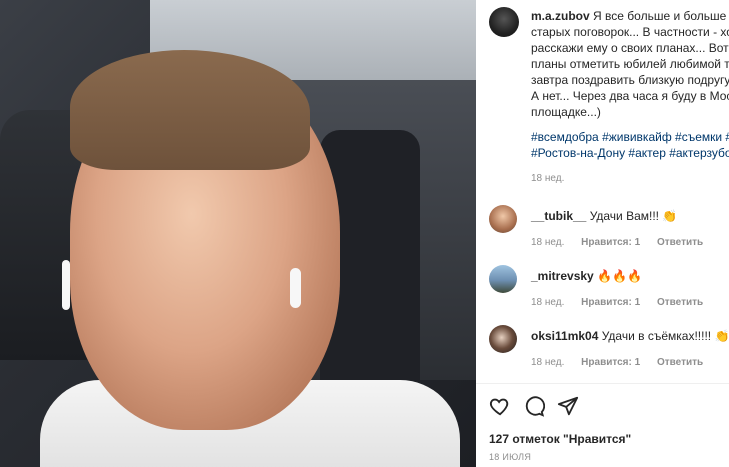 The image size is (729, 467). I want to click on caption-line-1: старых поговорок... В частности - хоч, so click(630, 32).